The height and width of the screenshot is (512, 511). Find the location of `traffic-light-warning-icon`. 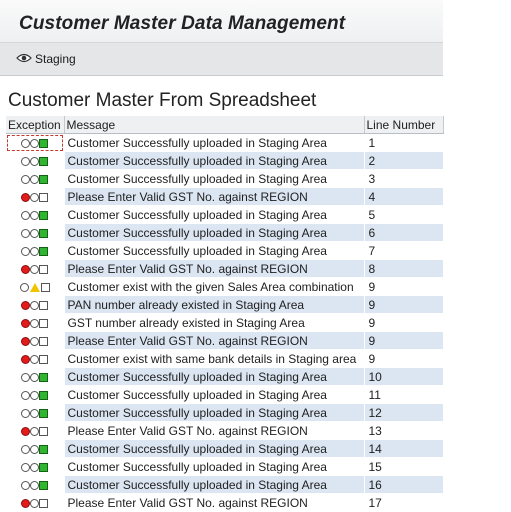

traffic-light-warning-icon is located at coordinates (34, 287).